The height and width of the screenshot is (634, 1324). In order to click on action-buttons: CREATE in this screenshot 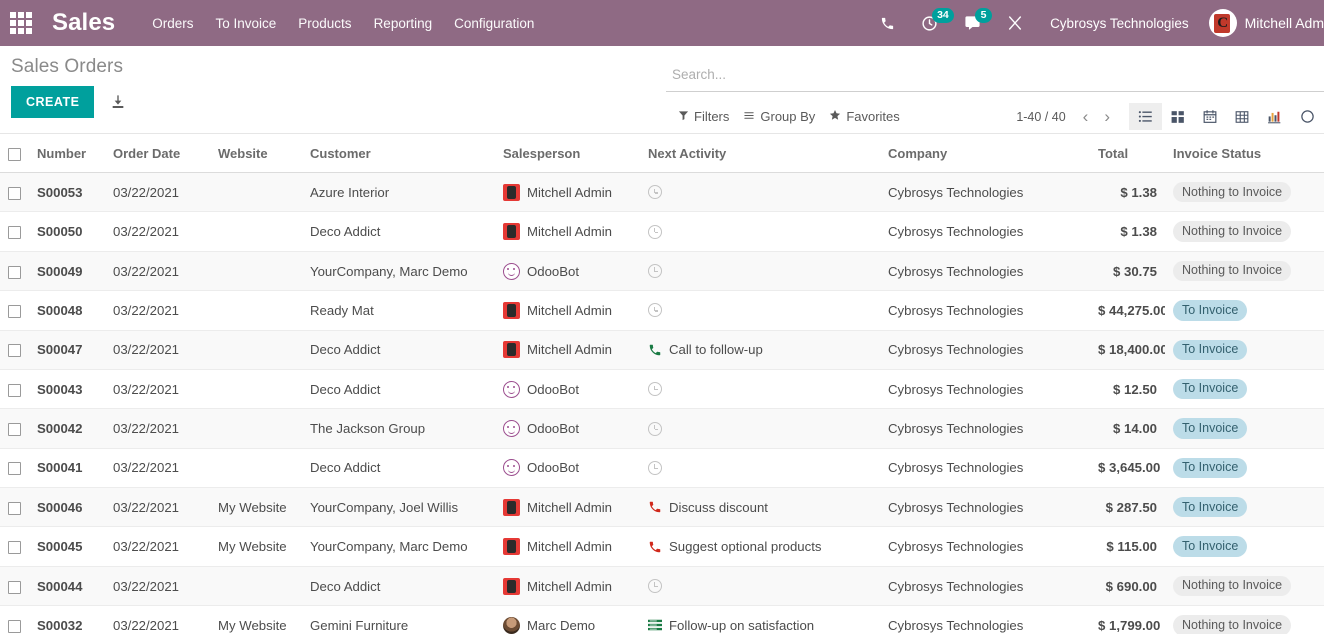, I will do `click(71, 102)`.